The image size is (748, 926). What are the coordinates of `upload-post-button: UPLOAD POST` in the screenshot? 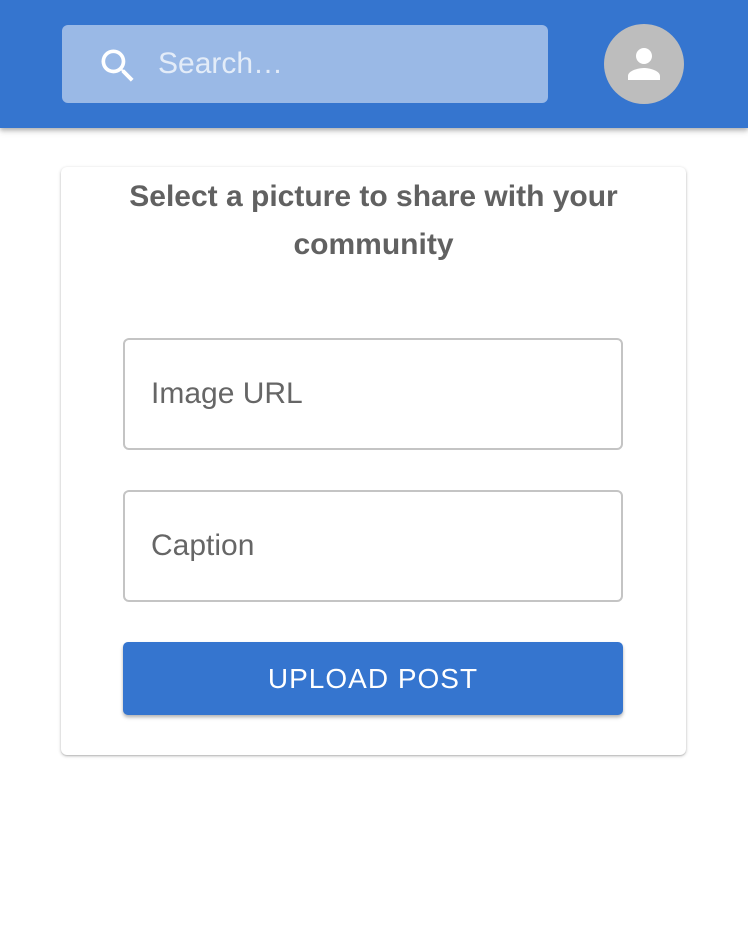 It's located at (373, 678).